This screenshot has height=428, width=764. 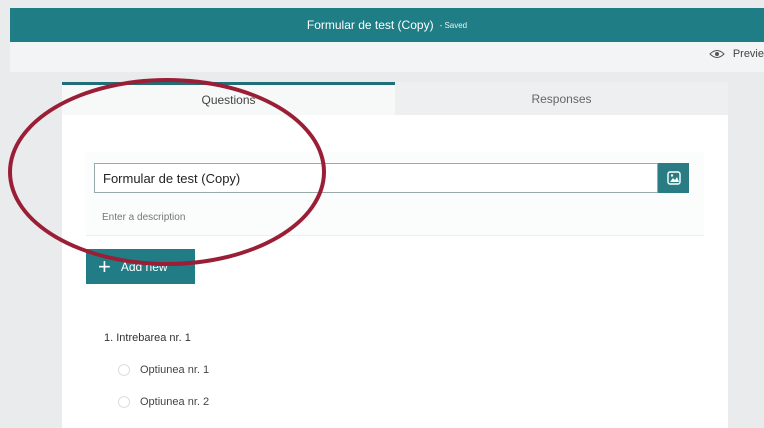 I want to click on preview-button: Previe, so click(x=736, y=54).